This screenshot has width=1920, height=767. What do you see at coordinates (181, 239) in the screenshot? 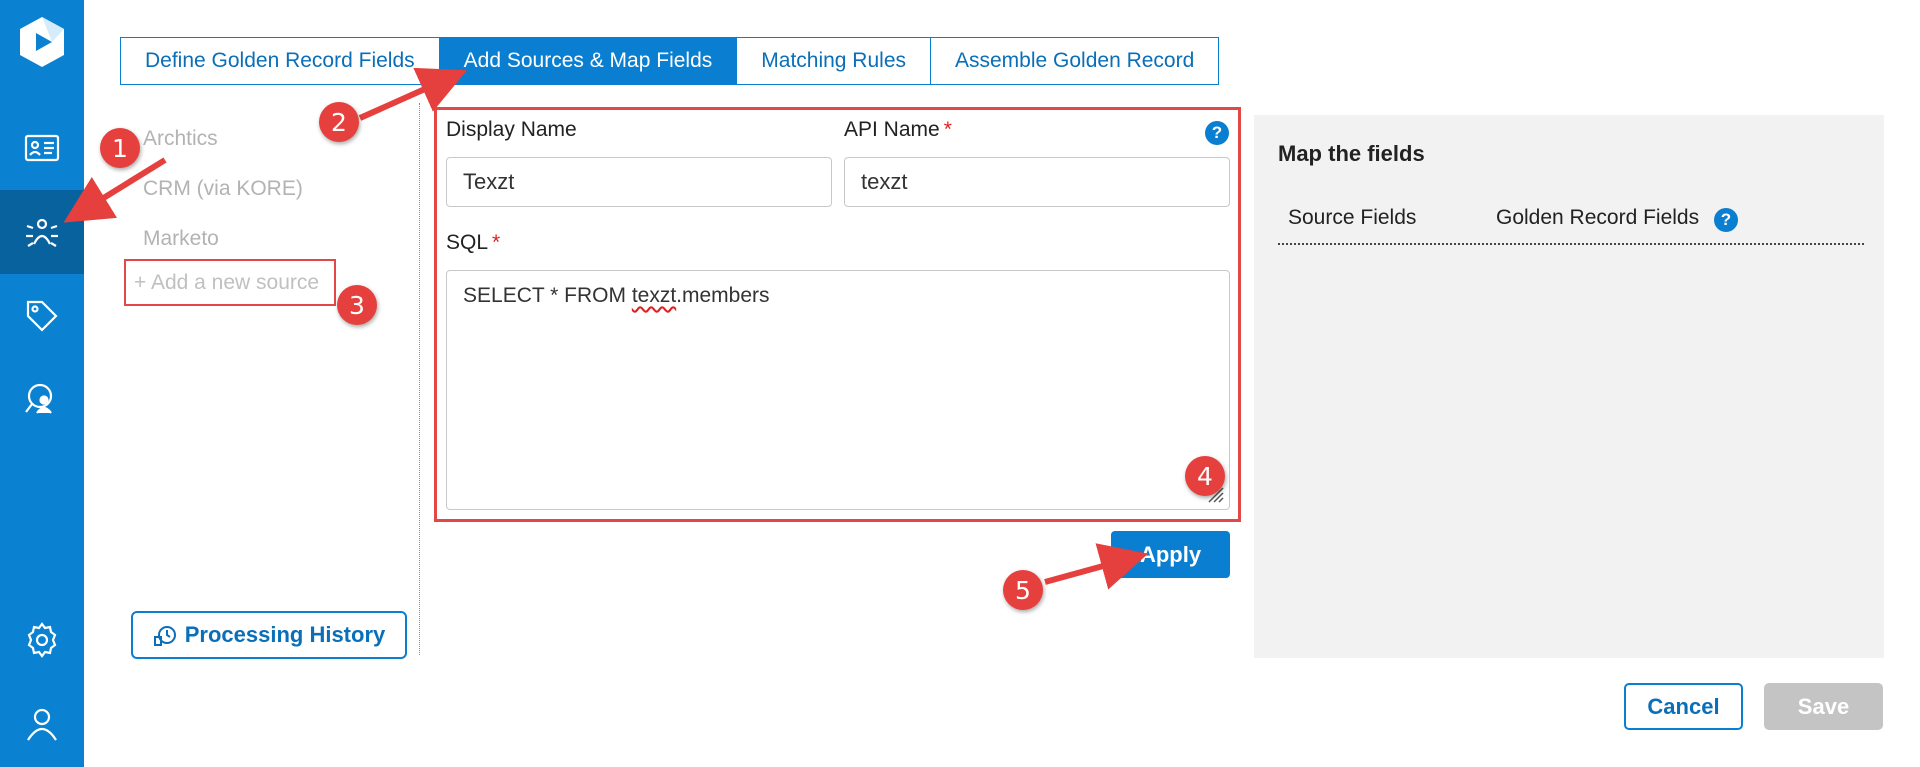
I see `source-item-marketo: Marketo` at bounding box center [181, 239].